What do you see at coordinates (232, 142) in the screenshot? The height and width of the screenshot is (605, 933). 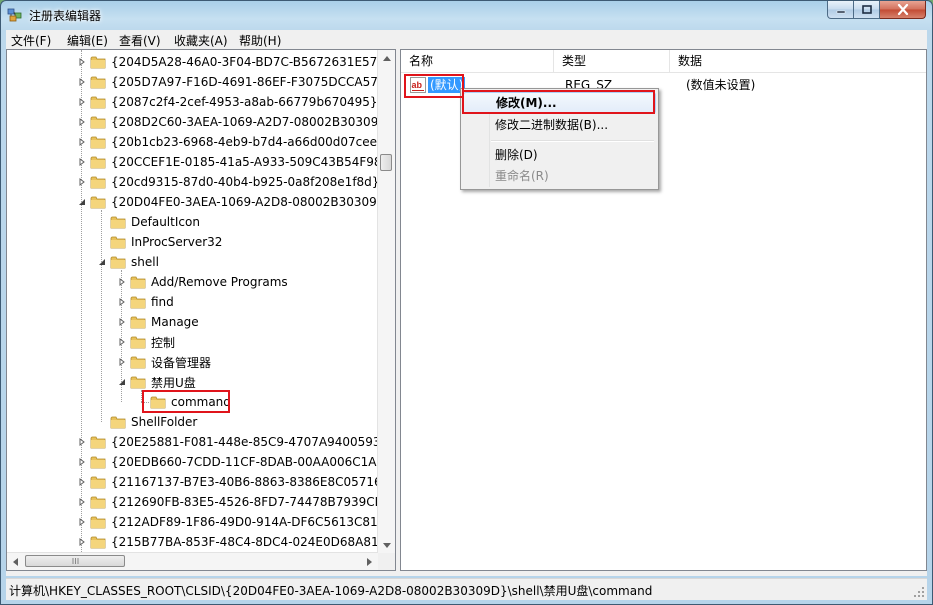 I see `tree-item: {20b1cb23-6968-4eb9-b7d4-a66d00d07cee}` at bounding box center [232, 142].